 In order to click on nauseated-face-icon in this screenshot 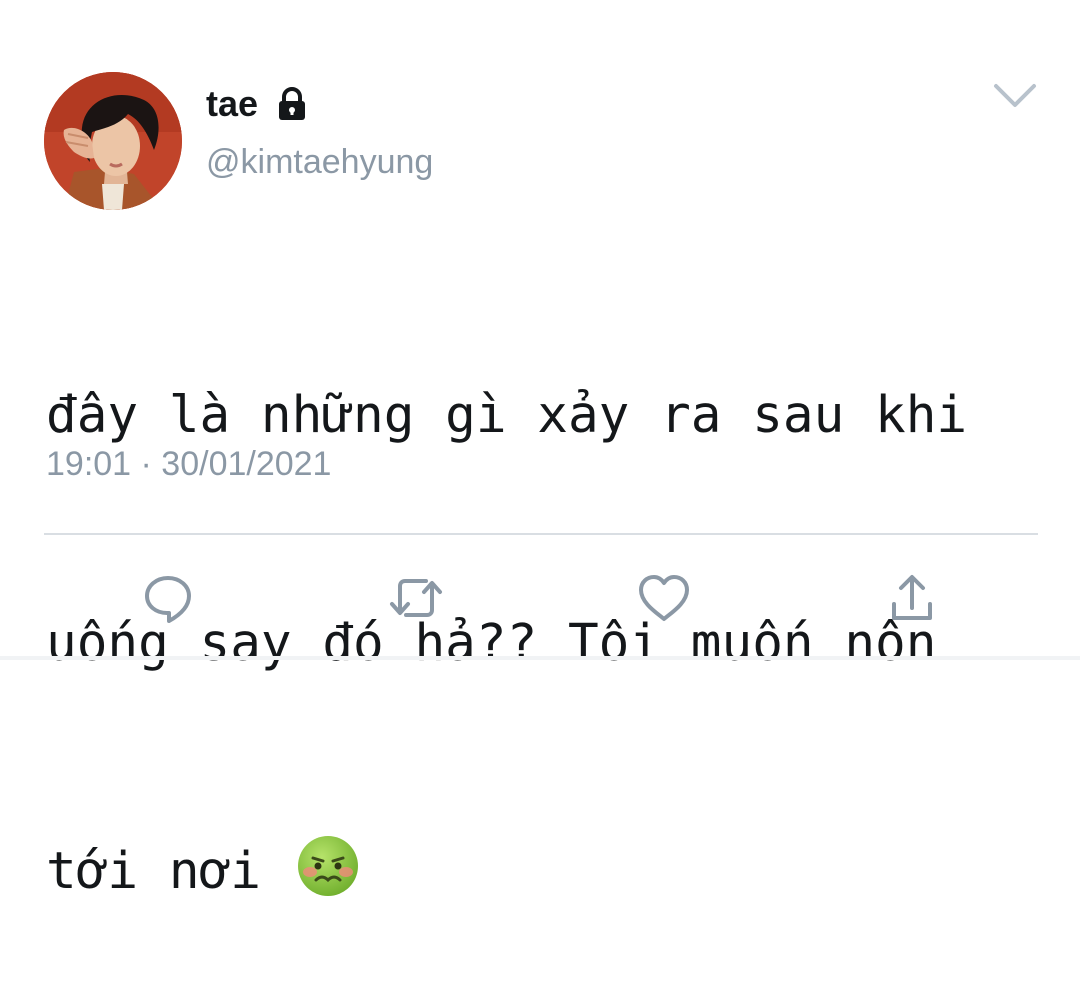, I will do `click(328, 866)`.